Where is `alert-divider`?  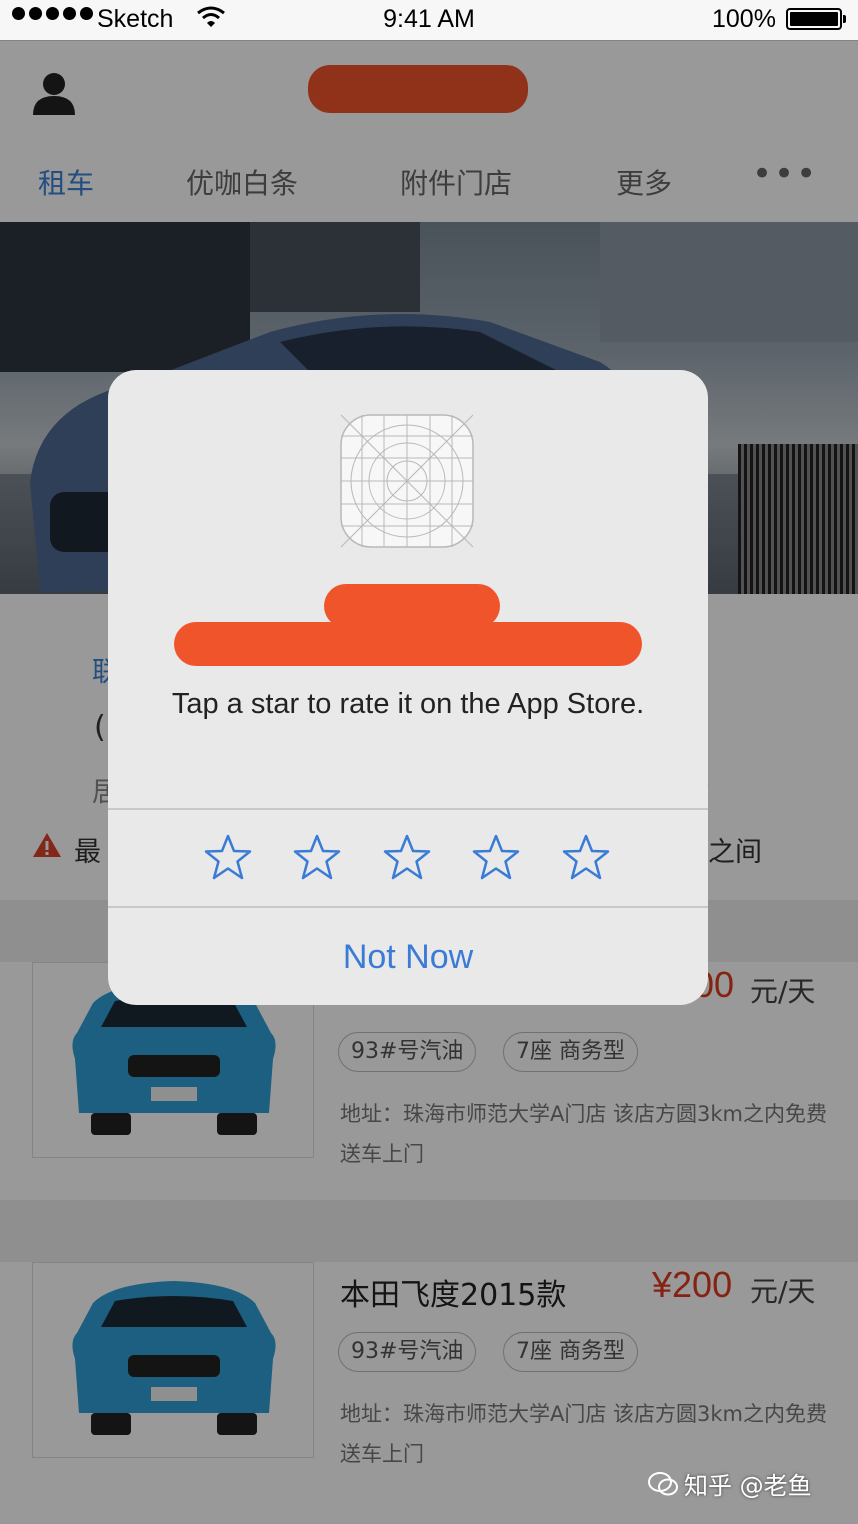 alert-divider is located at coordinates (408, 907).